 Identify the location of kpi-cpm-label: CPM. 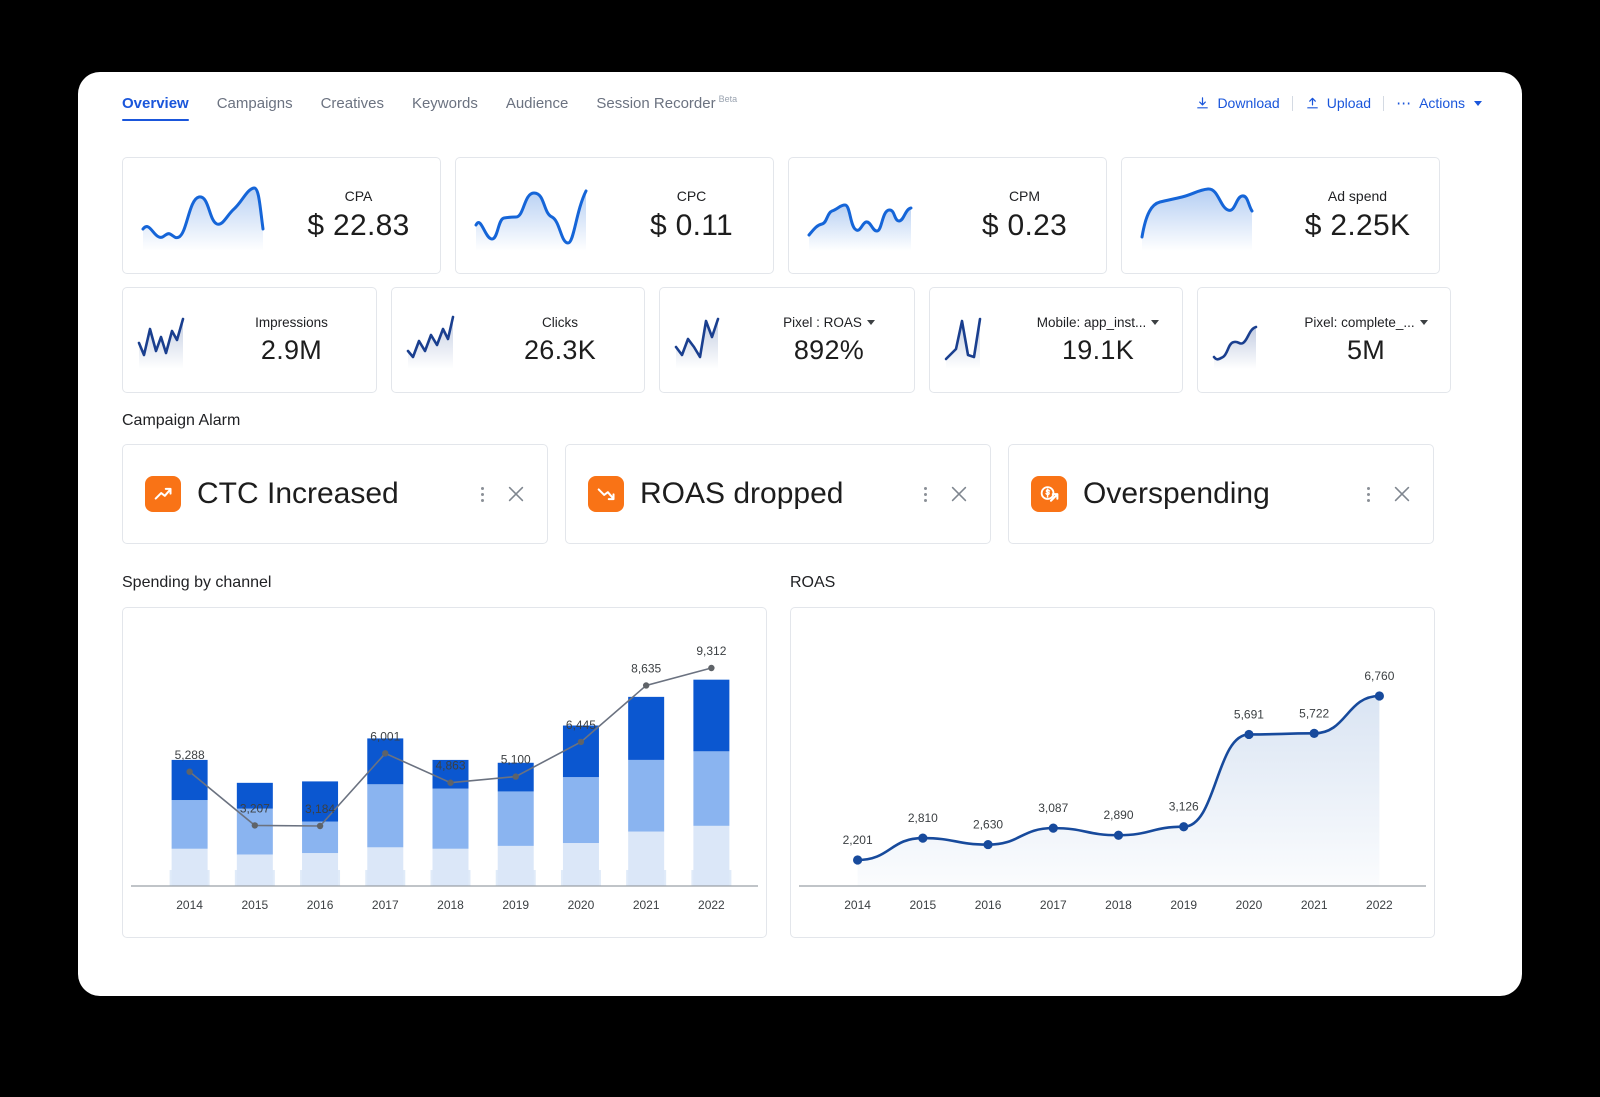
(1024, 196).